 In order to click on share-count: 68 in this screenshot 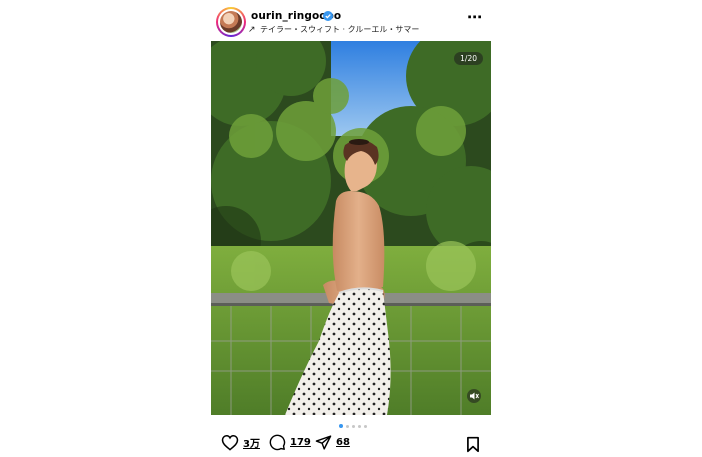, I will do `click(343, 442)`.